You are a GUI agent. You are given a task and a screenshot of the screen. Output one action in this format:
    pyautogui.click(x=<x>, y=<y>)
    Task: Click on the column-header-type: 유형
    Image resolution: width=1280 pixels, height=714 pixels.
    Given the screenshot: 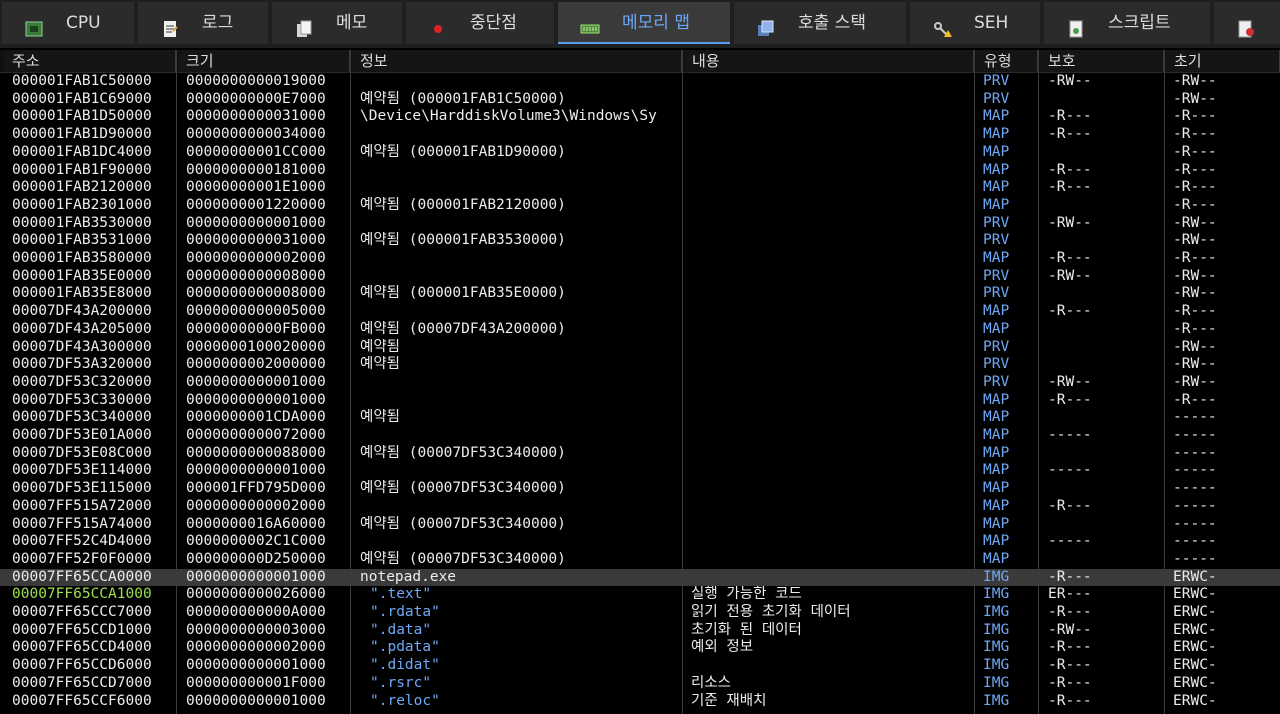 What is the action you would take?
    pyautogui.click(x=1007, y=61)
    